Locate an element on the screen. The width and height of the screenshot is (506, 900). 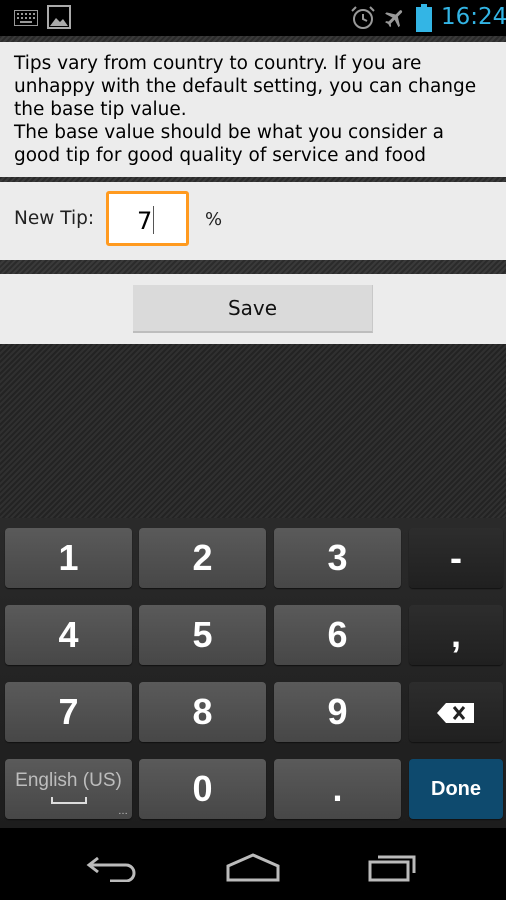
key-8: 8 is located at coordinates (202, 712).